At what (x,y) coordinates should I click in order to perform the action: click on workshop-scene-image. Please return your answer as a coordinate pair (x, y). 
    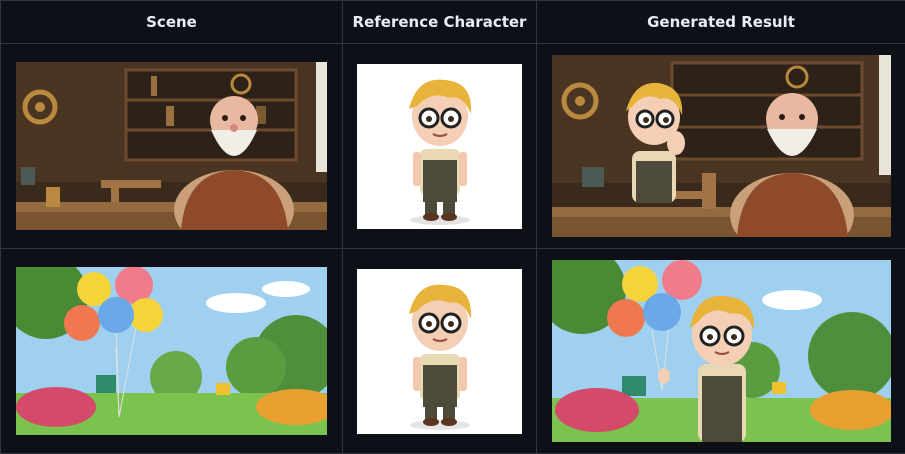
    Looking at the image, I should click on (171, 146).